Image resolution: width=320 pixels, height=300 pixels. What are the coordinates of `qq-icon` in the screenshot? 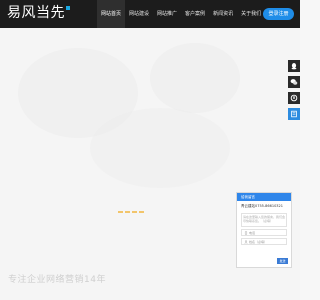 It's located at (294, 66).